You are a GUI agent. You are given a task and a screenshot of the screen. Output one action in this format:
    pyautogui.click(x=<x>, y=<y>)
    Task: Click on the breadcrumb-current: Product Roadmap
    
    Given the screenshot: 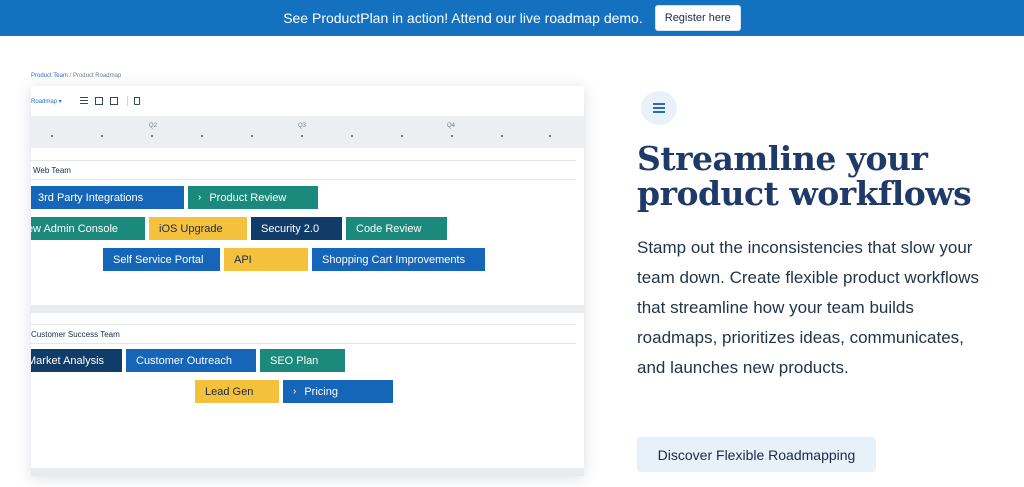 What is the action you would take?
    pyautogui.click(x=97, y=76)
    